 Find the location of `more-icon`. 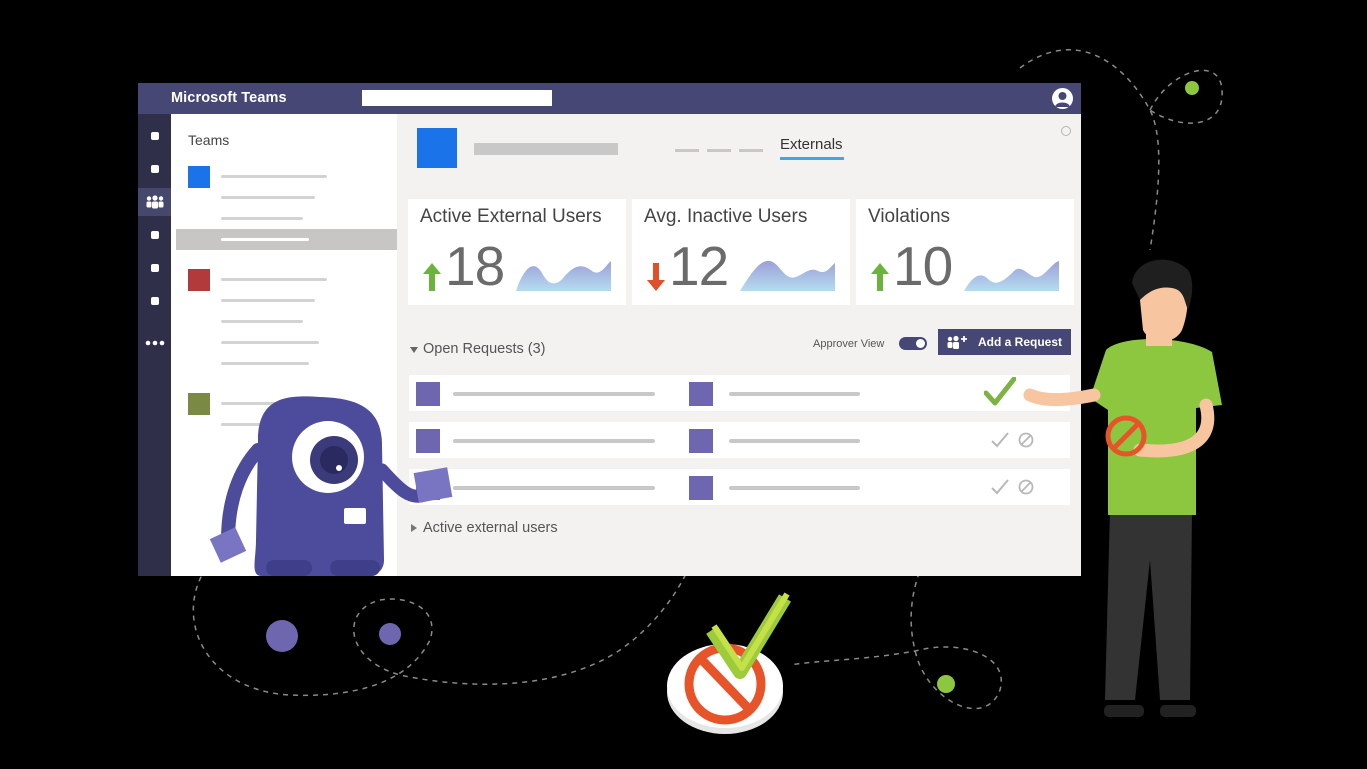

more-icon is located at coordinates (154, 343).